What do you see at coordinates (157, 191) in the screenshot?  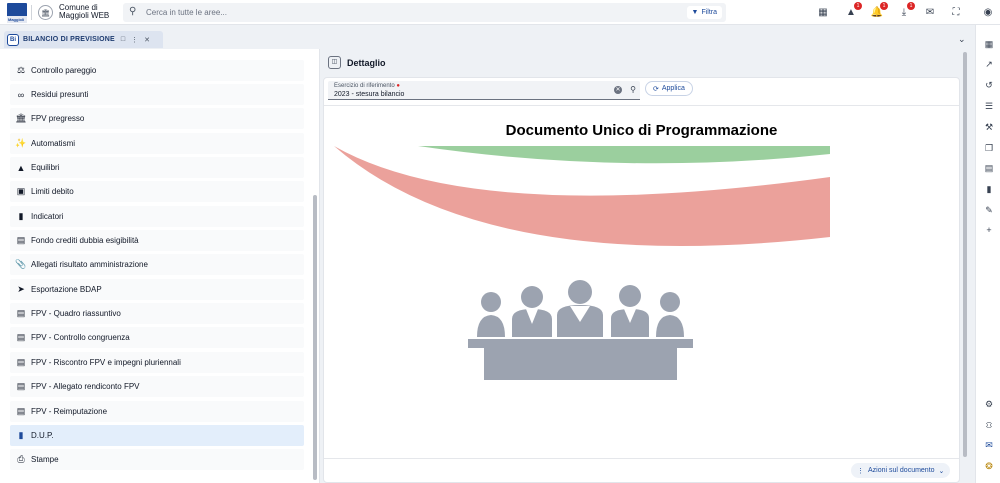 I see `menu-item-limiti-debito: ▣ Limiti debito` at bounding box center [157, 191].